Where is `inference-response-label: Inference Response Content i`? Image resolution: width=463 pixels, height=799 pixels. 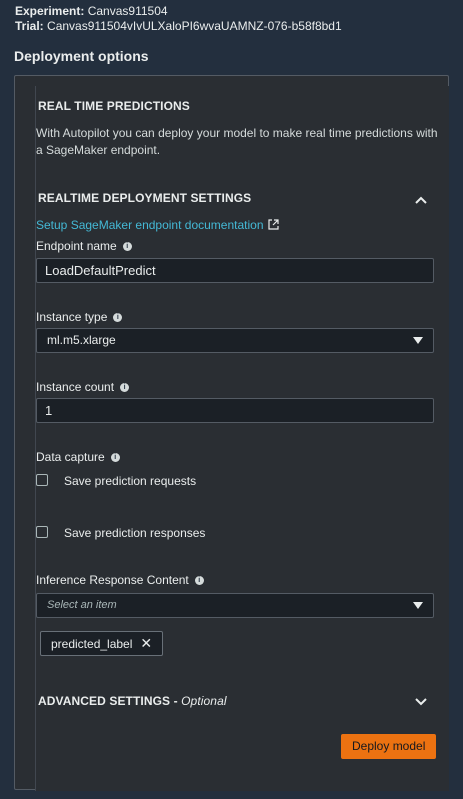
inference-response-label: Inference Response Content i is located at coordinates (120, 580).